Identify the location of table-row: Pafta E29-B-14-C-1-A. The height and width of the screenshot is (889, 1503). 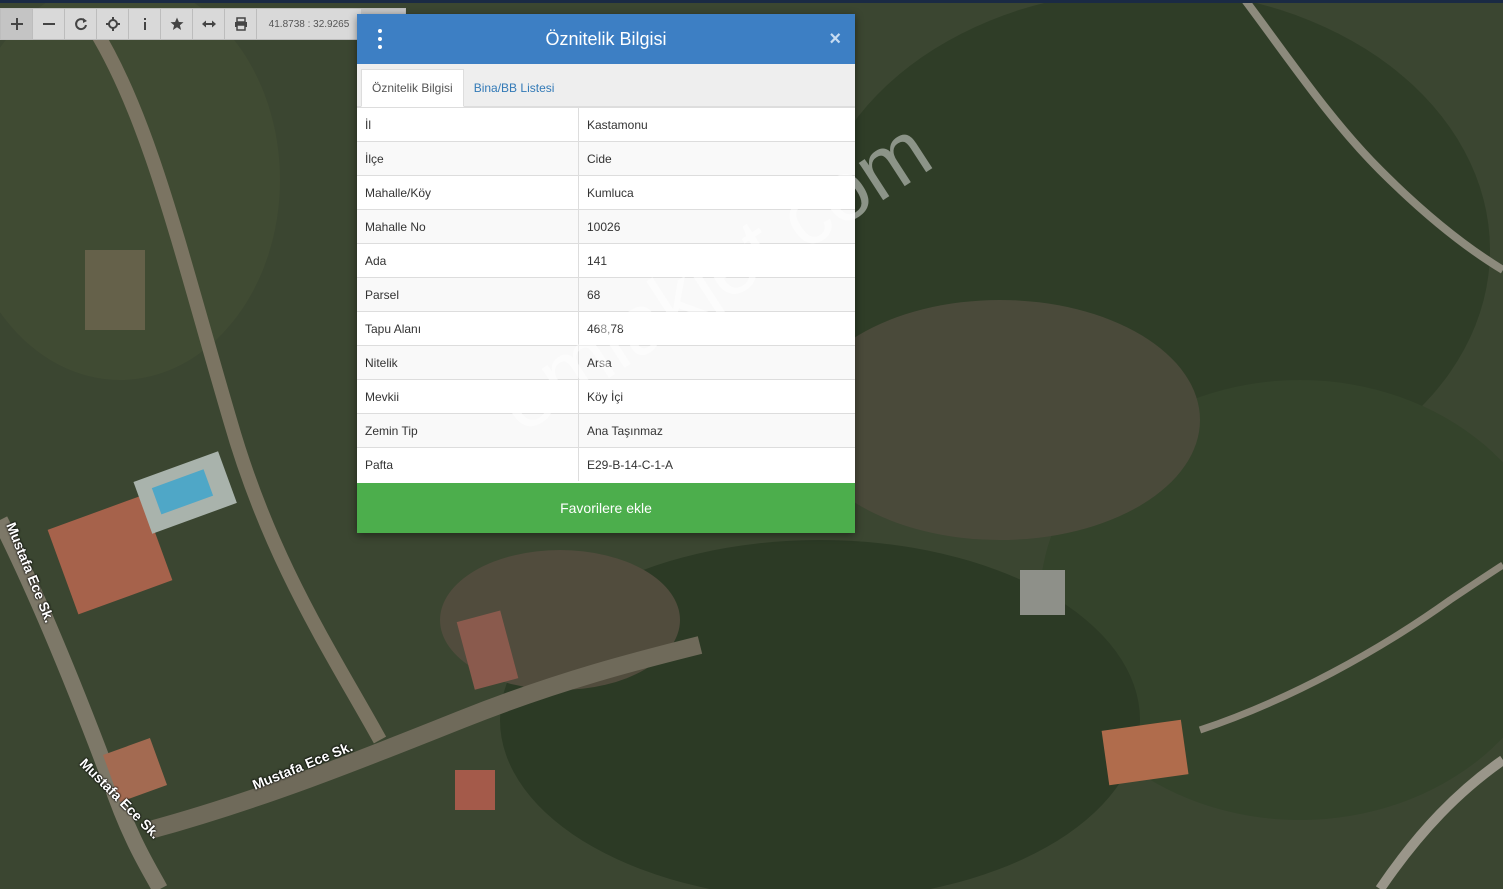
(606, 464).